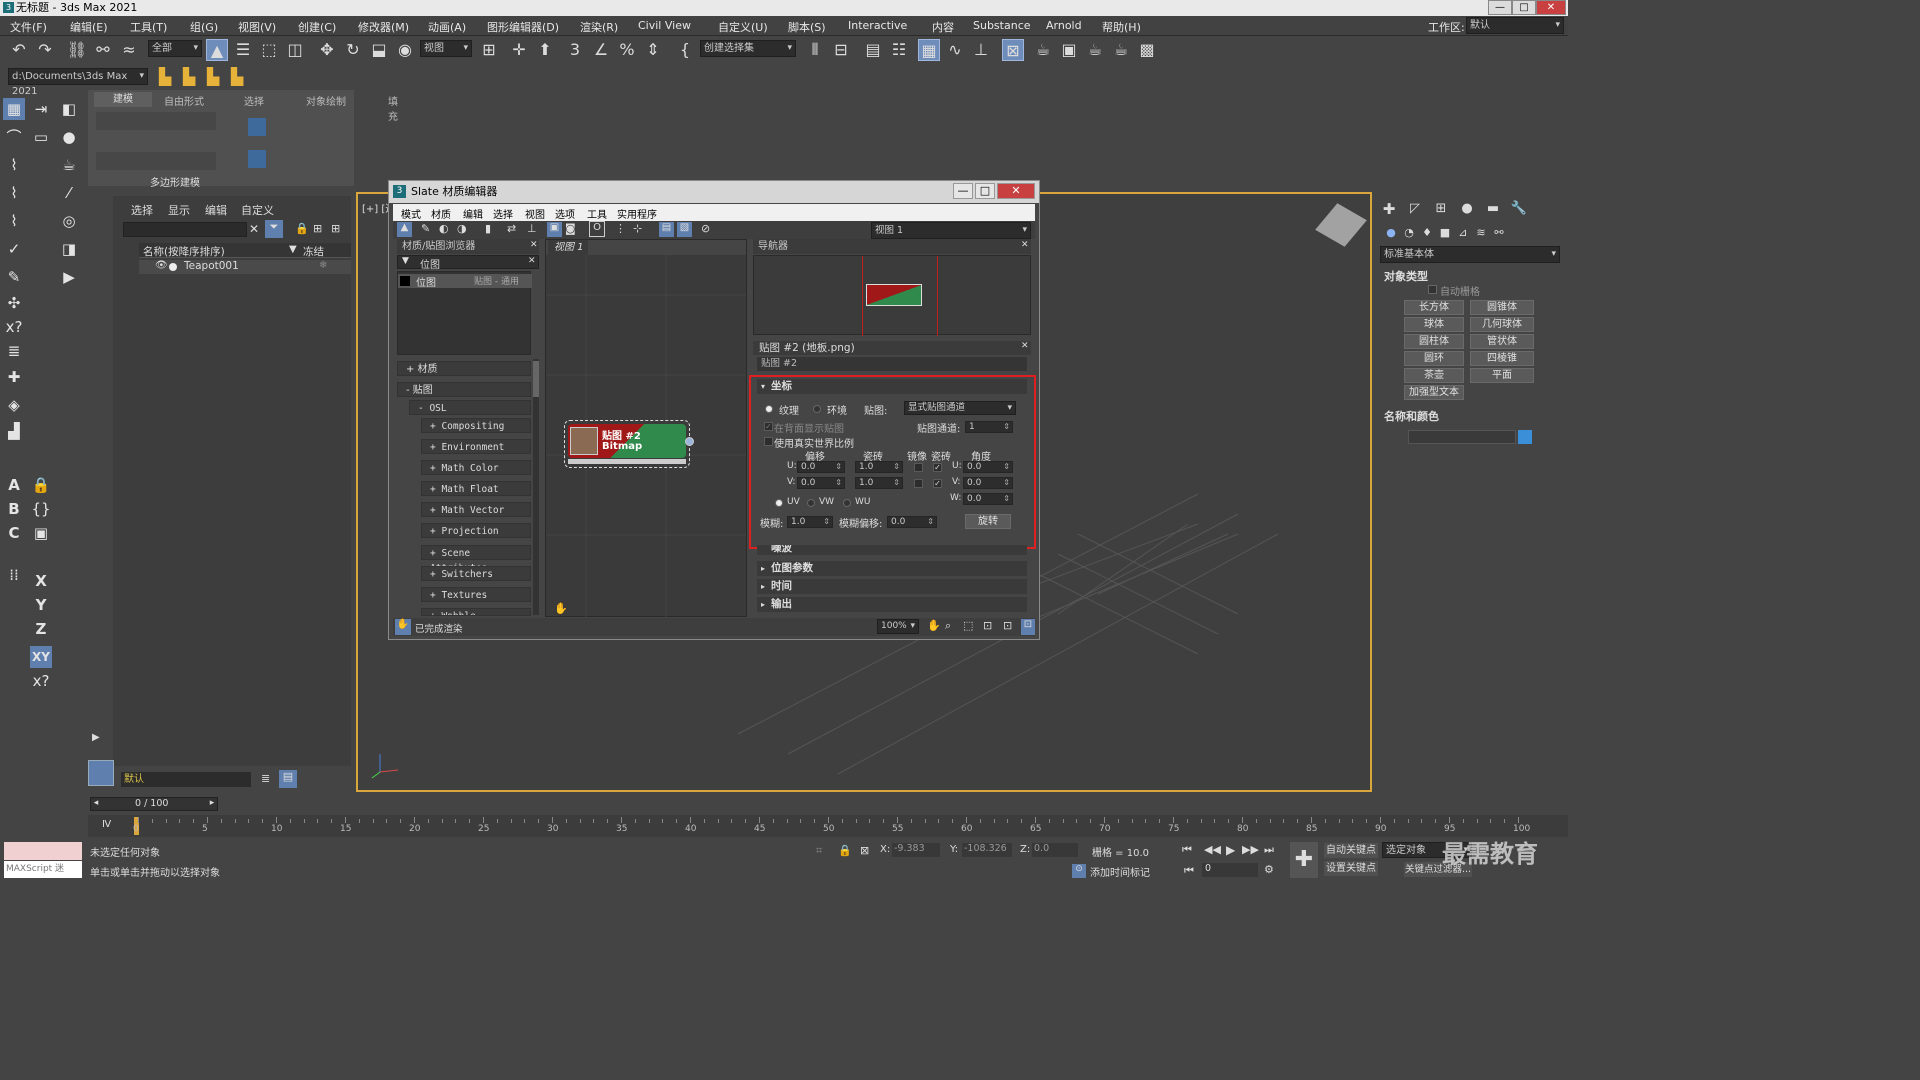 This screenshot has height=1080, width=1920. What do you see at coordinates (476, 594) in the screenshot?
I see `osl-textures: + Textures` at bounding box center [476, 594].